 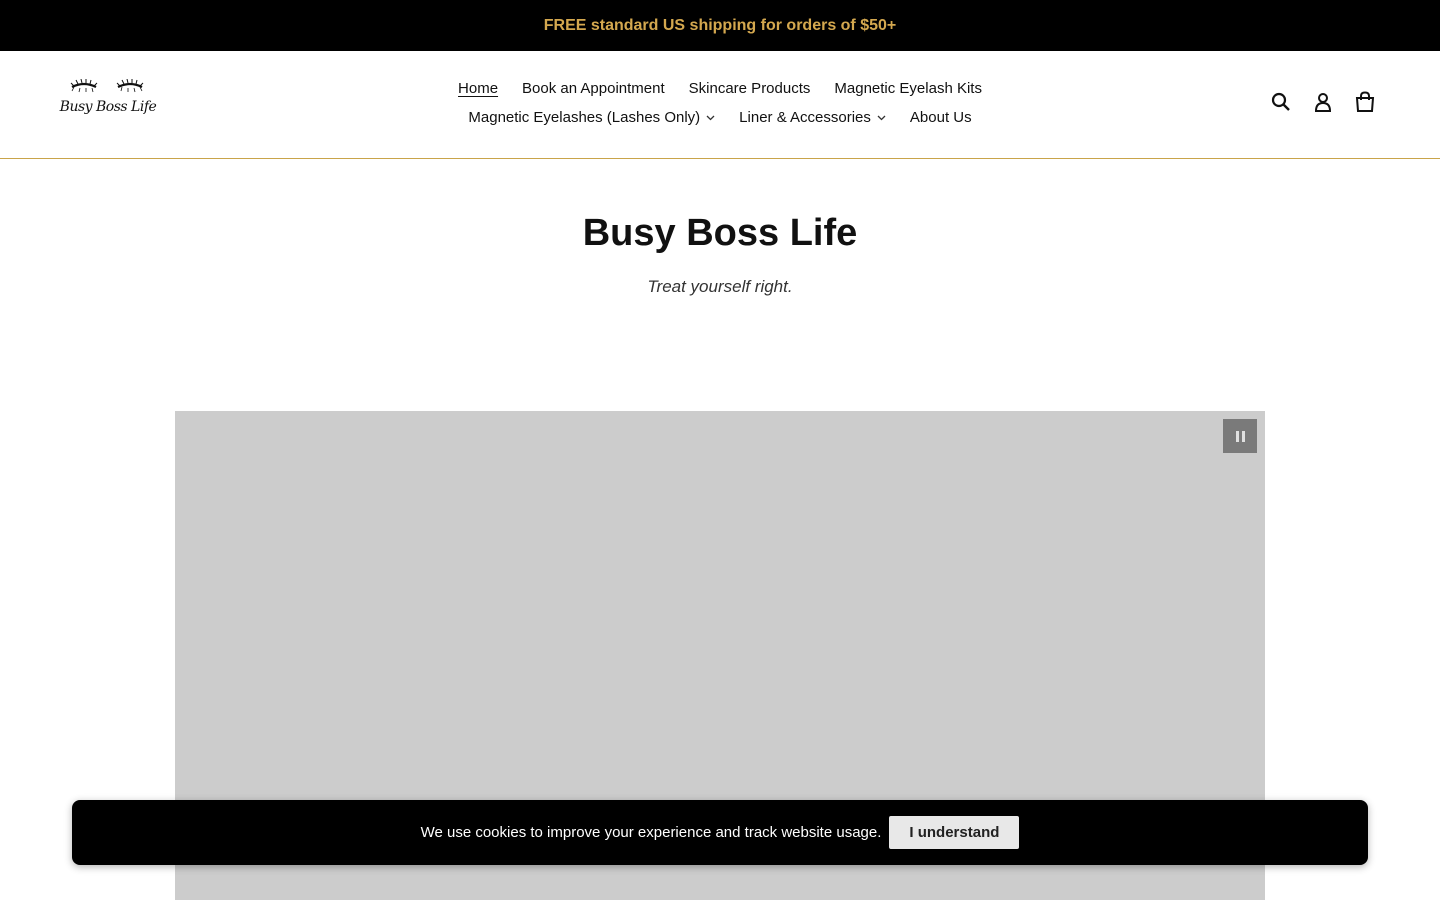 I want to click on nav-item-liner-accessories: Liner & Accessories, so click(x=812, y=117).